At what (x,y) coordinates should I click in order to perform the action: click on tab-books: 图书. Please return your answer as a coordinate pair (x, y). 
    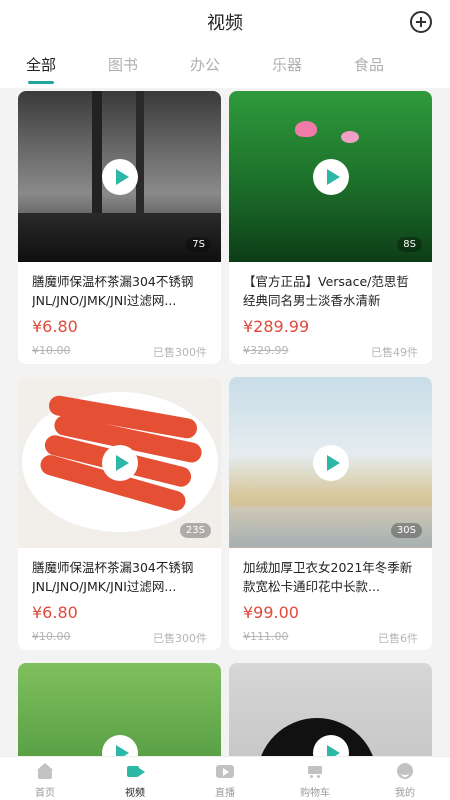
    Looking at the image, I should click on (123, 66).